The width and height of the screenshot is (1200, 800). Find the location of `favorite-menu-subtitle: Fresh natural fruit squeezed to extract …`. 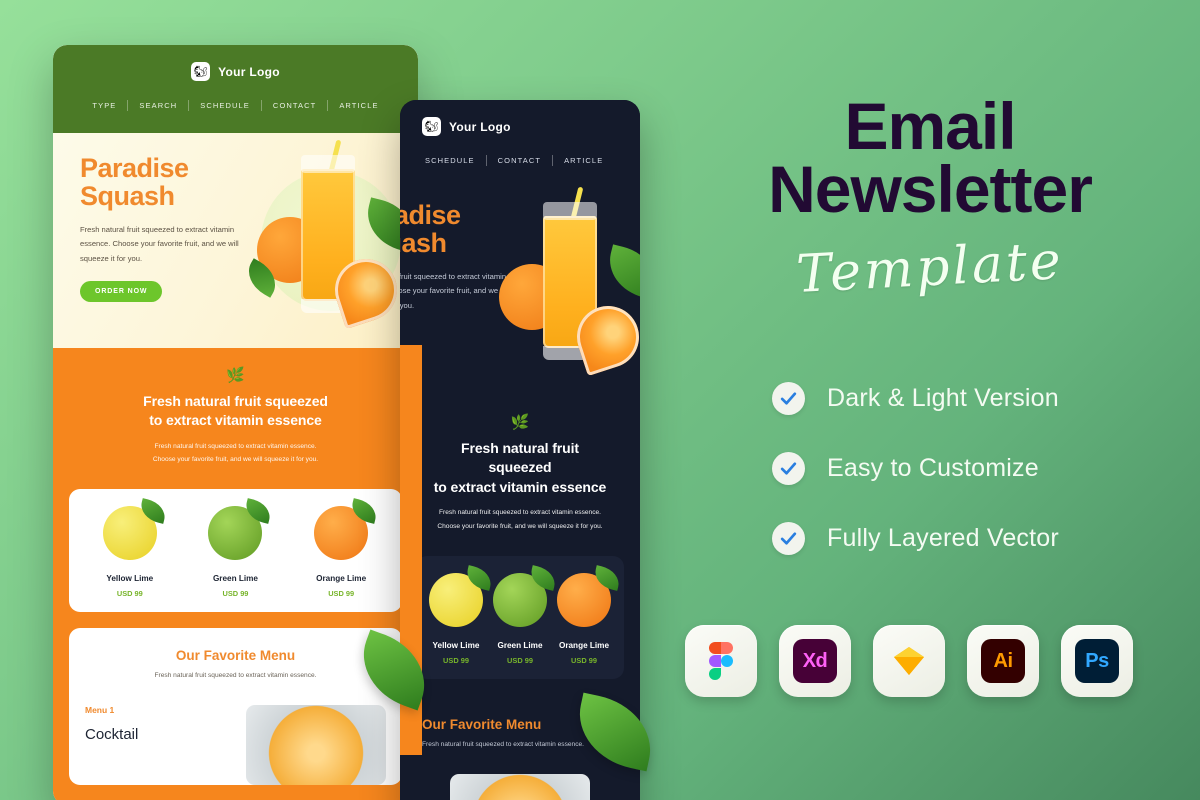

favorite-menu-subtitle: Fresh natural fruit squeezed to extract … is located at coordinates (235, 676).